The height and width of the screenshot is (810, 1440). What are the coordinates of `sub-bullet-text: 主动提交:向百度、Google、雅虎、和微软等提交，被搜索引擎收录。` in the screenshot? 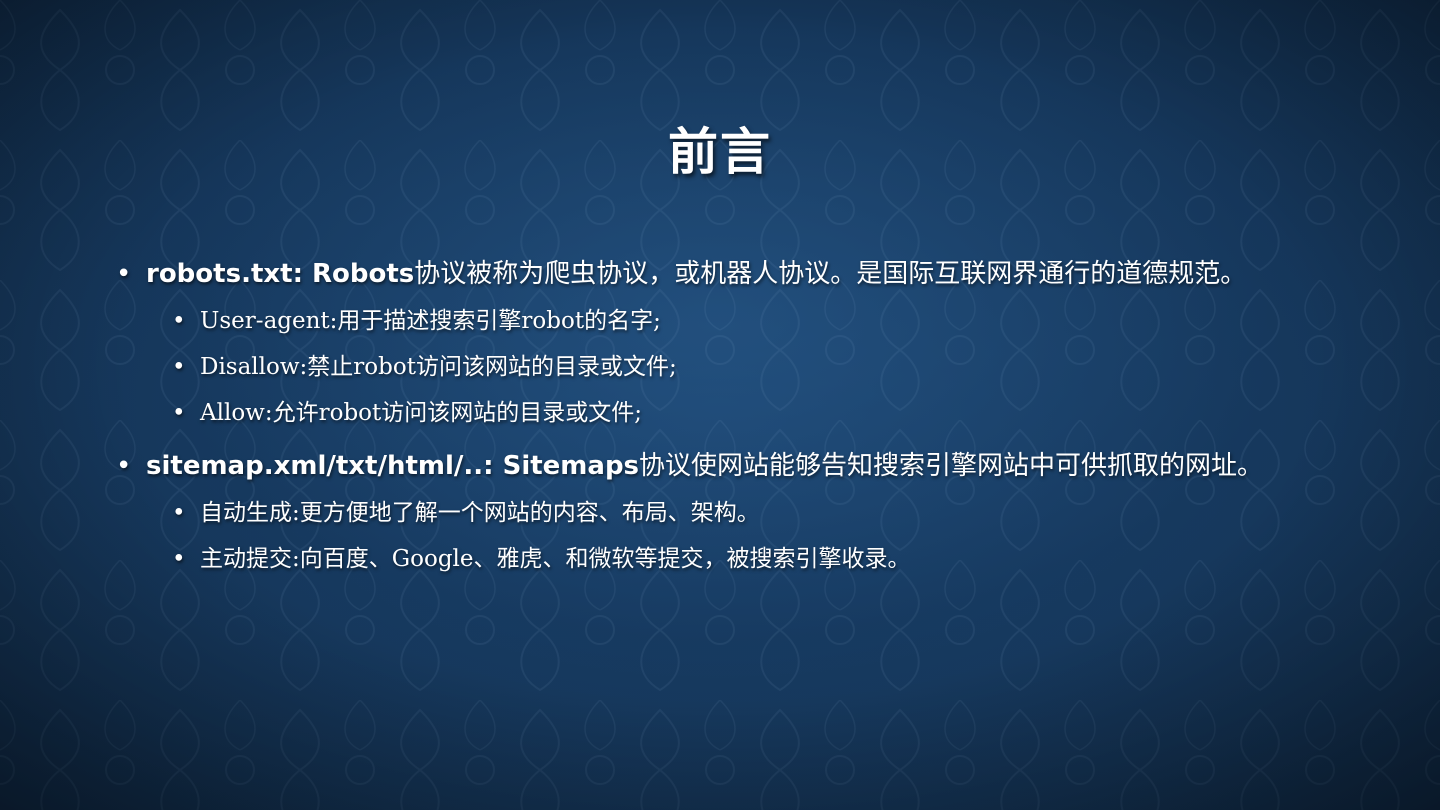 It's located at (555, 559).